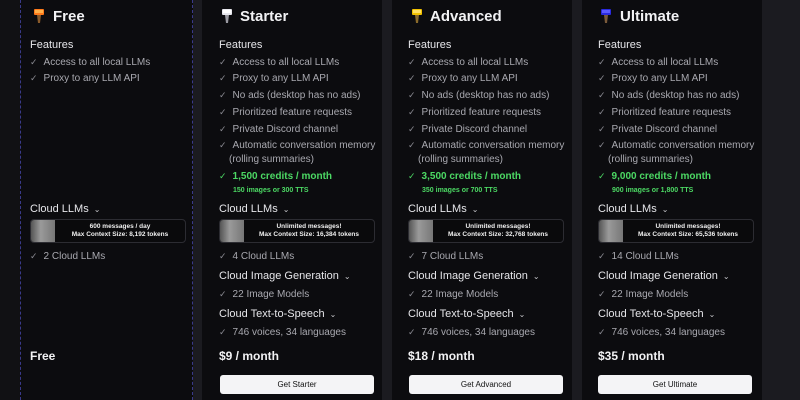 This screenshot has height=400, width=800. What do you see at coordinates (653, 190) in the screenshot?
I see `credits-detail: 900 images or 1,800 TTS` at bounding box center [653, 190].